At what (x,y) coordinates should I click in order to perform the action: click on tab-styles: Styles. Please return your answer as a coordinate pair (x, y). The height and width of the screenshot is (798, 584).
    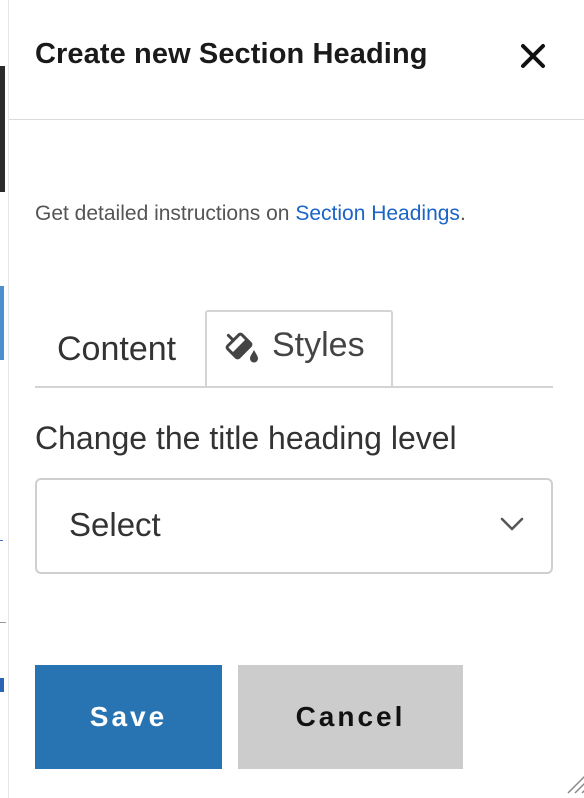
    Looking at the image, I should click on (299, 348).